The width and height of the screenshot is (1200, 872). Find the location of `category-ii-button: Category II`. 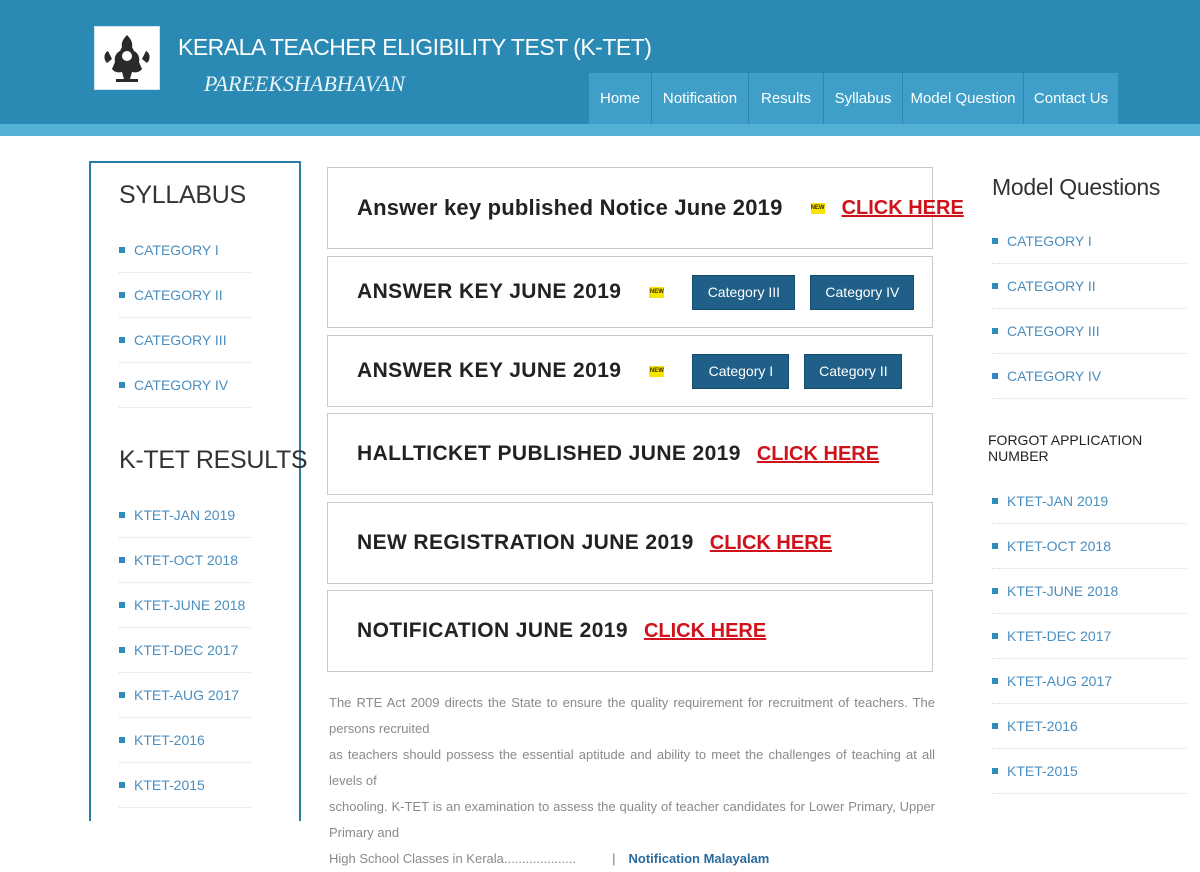

category-ii-button: Category II is located at coordinates (853, 371).